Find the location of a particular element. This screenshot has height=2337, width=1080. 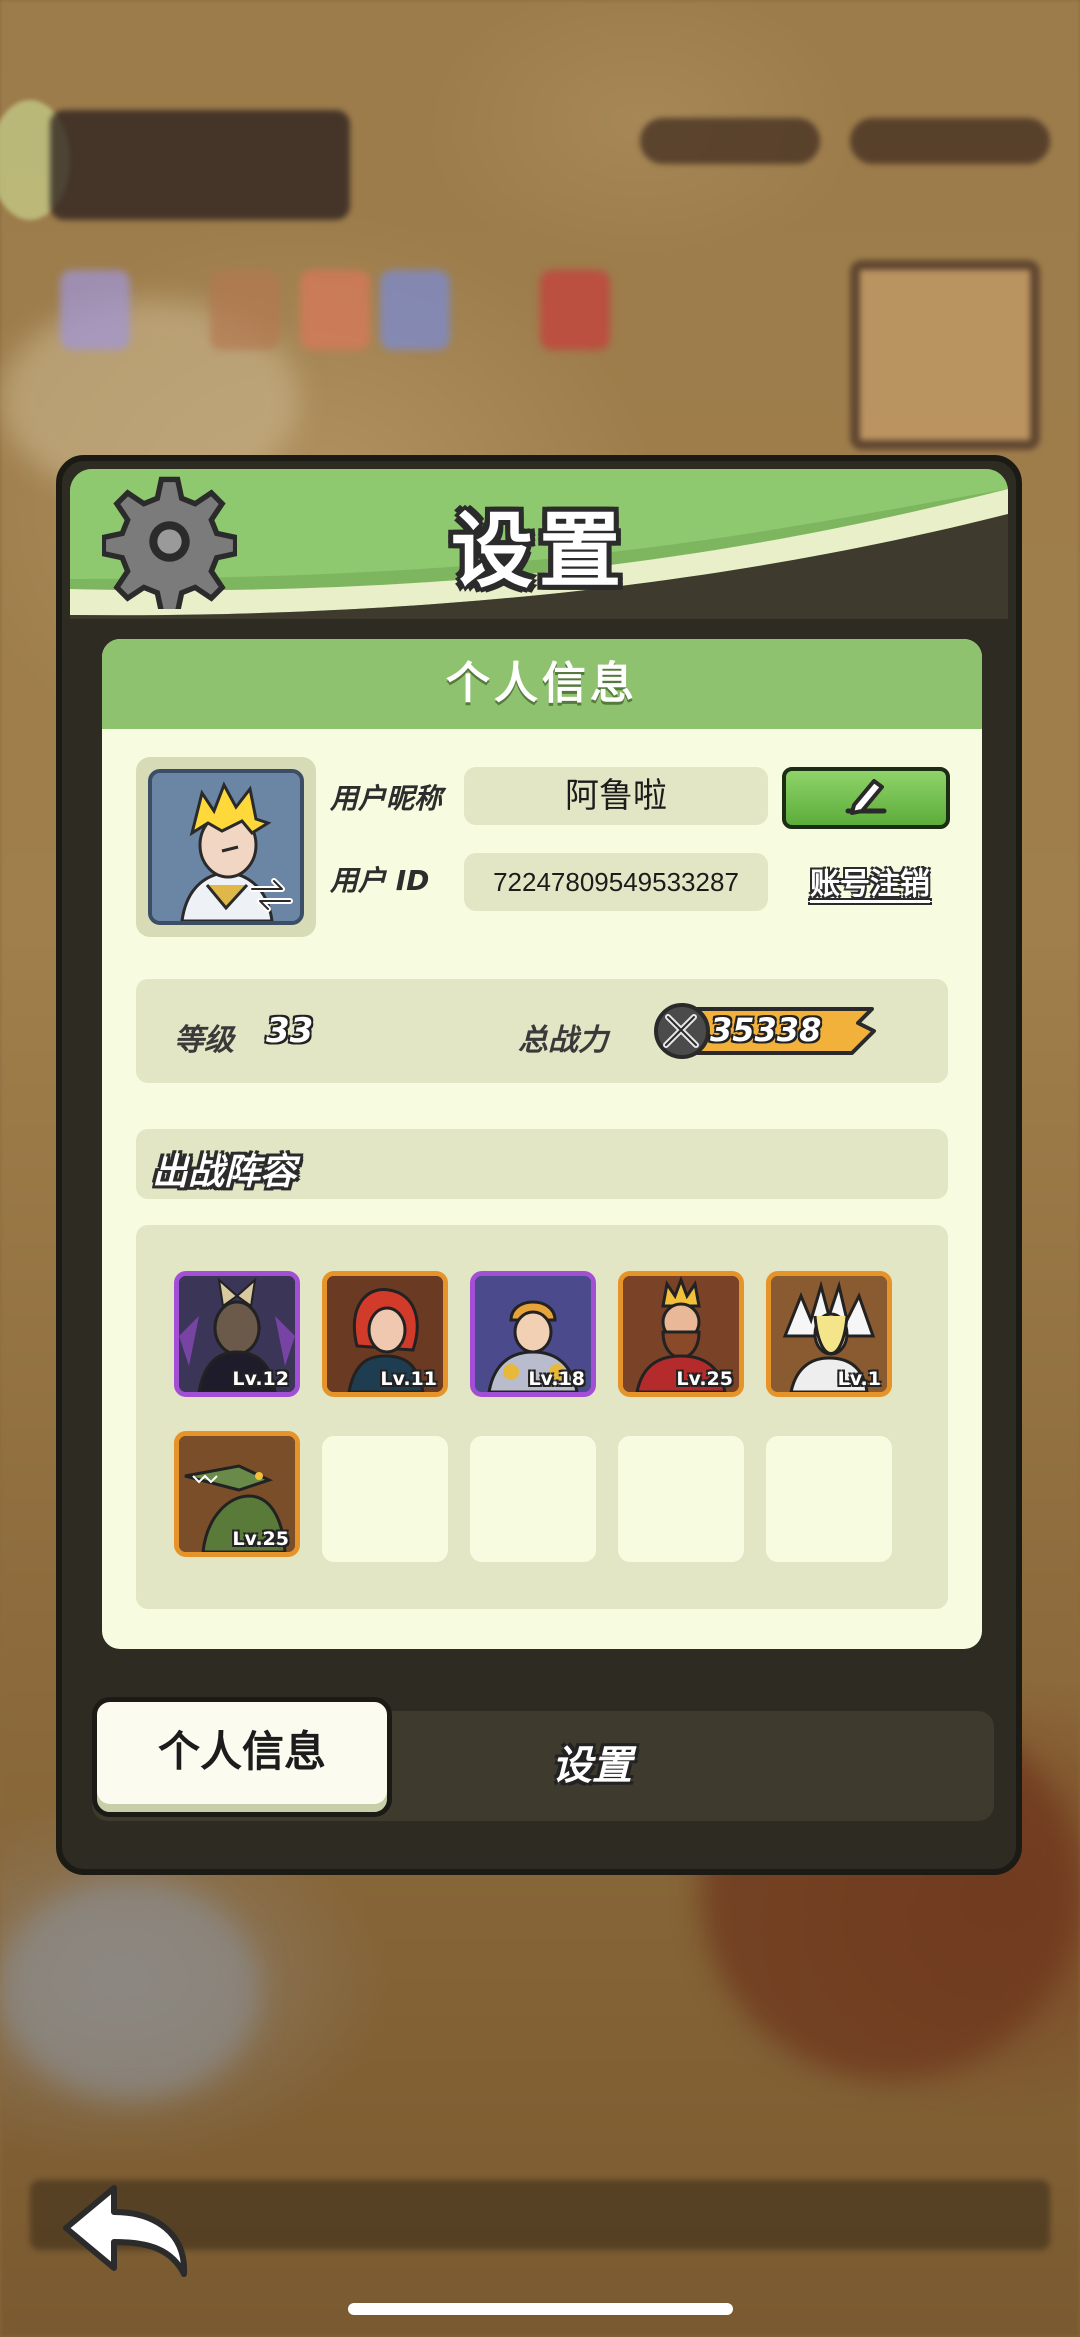

account-deregister-link: 账号注销 is located at coordinates (870, 881).